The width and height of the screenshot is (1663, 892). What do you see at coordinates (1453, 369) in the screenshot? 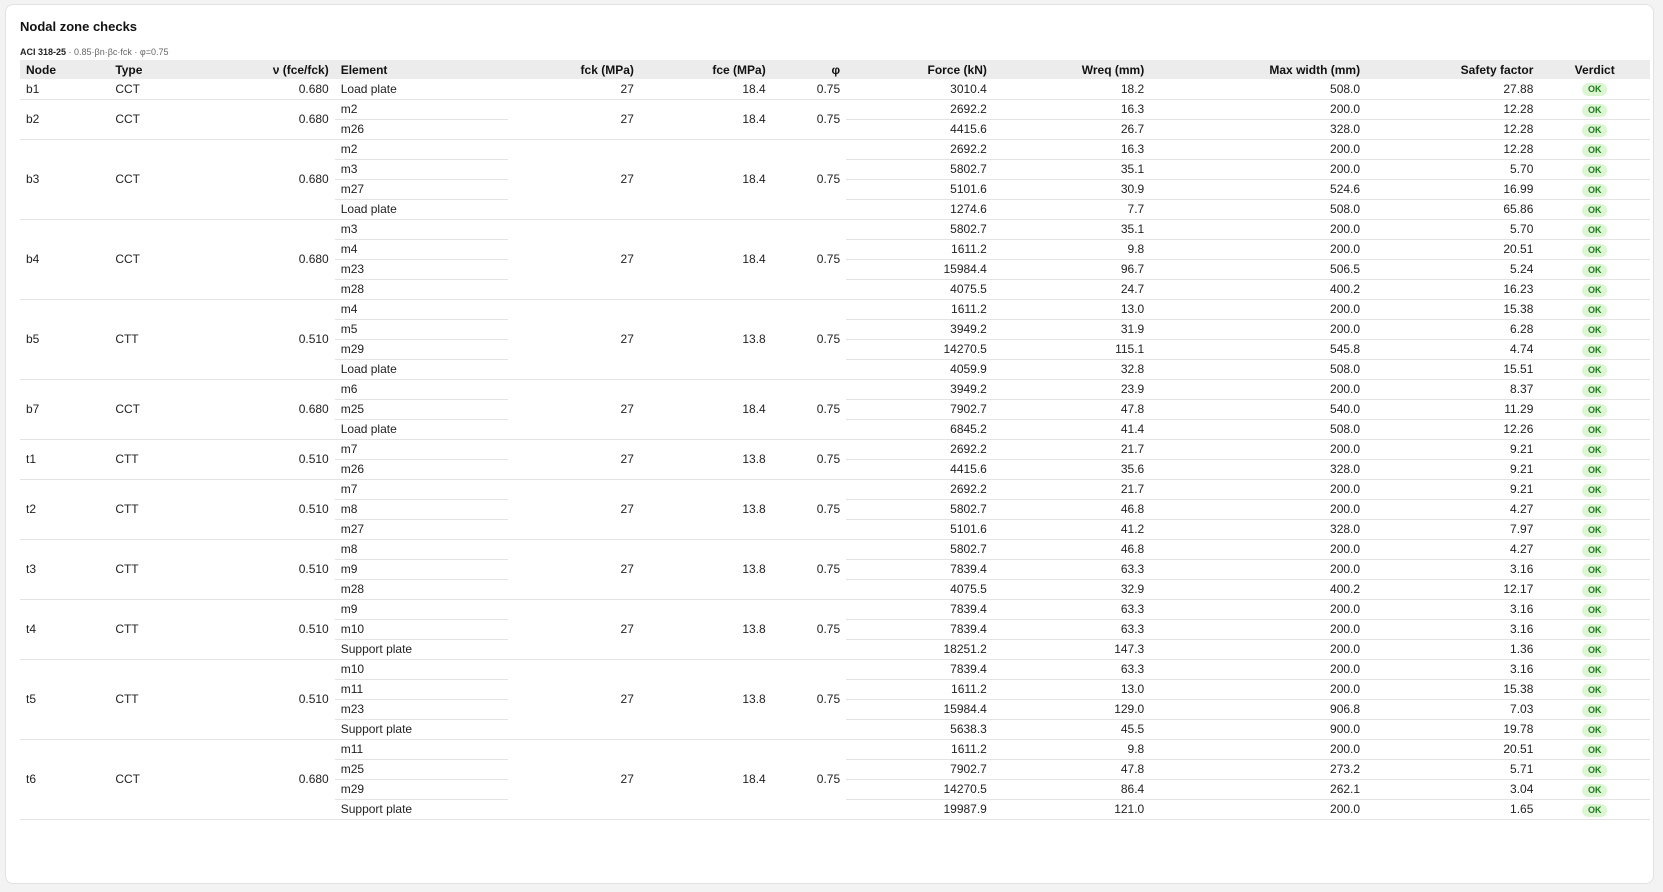
I see `safety-factor-cell: 15.51` at bounding box center [1453, 369].